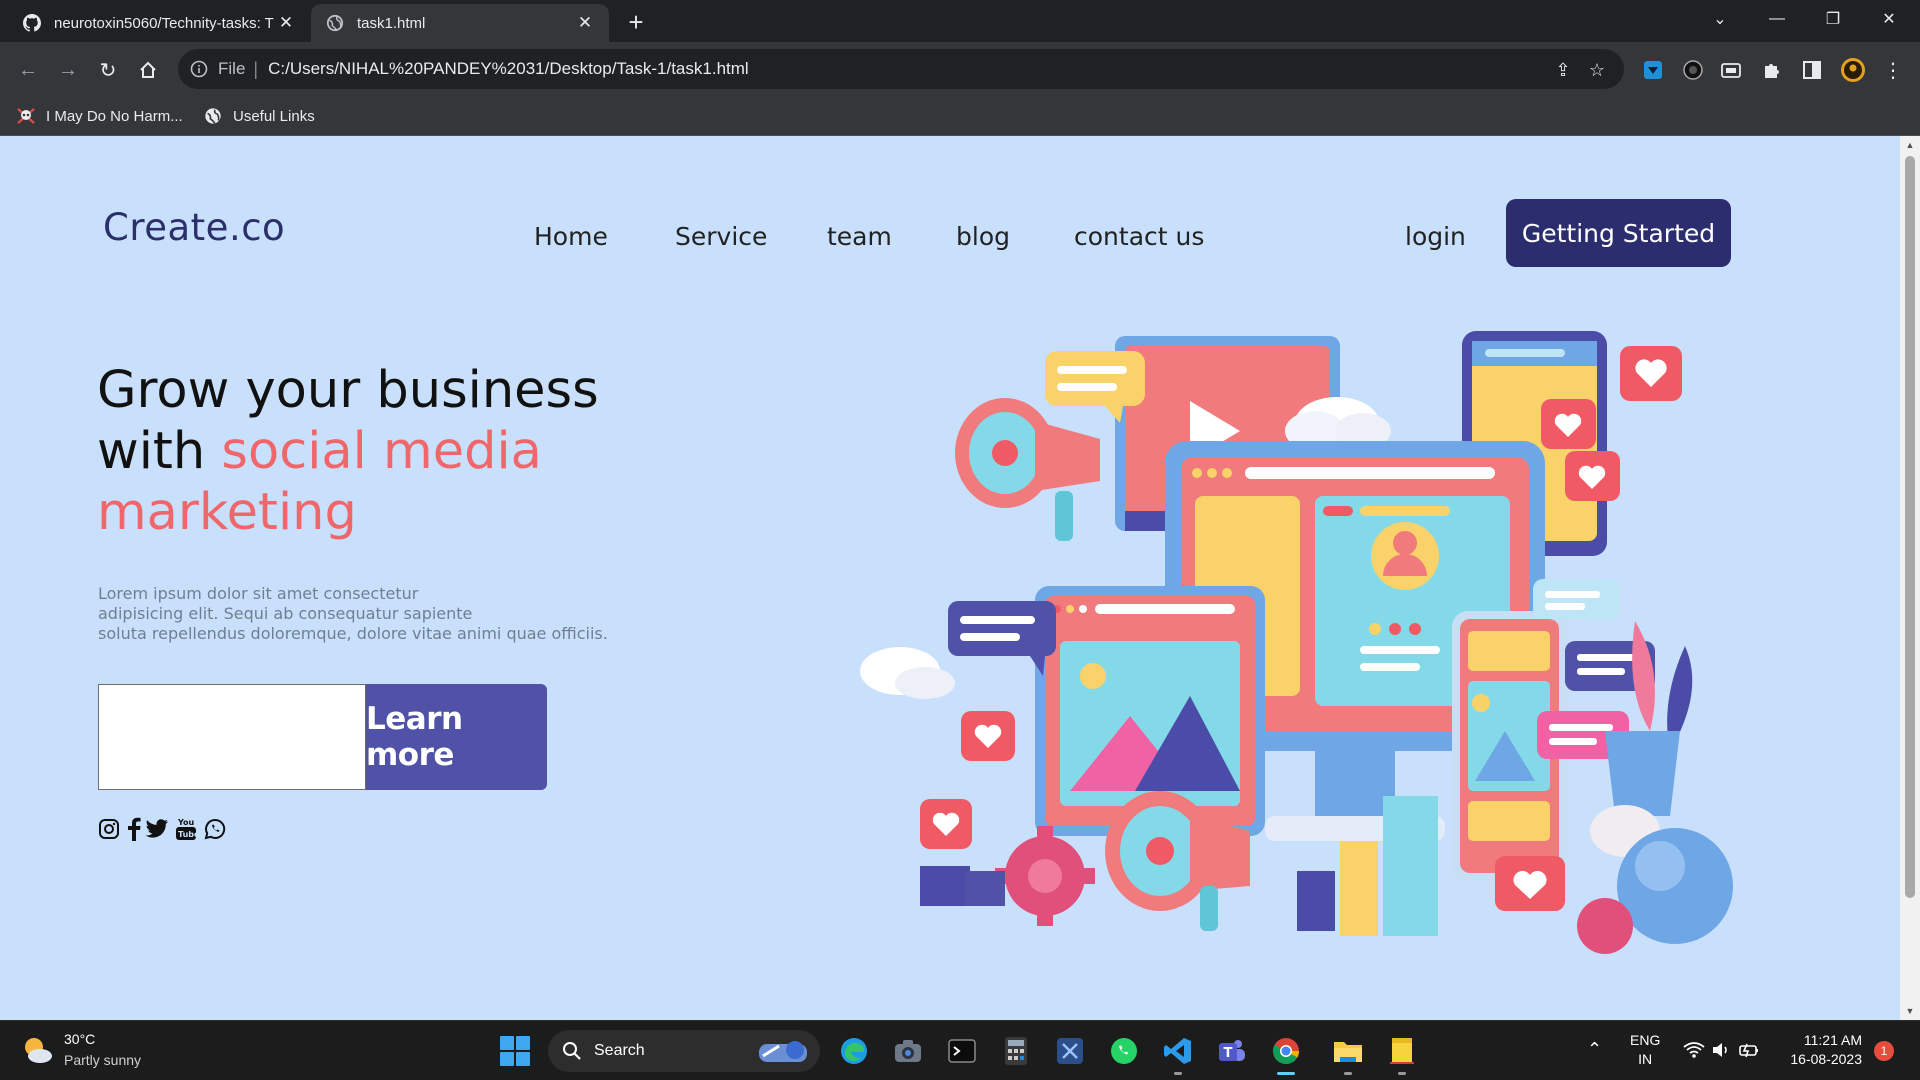 Image resolution: width=1920 pixels, height=1080 pixels. What do you see at coordinates (684, 1051) in the screenshot?
I see `taskbar-search: Search` at bounding box center [684, 1051].